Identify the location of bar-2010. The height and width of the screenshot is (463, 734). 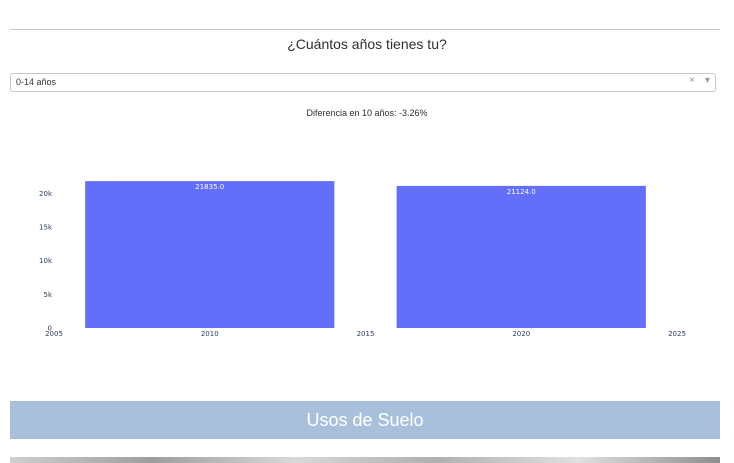
(210, 254).